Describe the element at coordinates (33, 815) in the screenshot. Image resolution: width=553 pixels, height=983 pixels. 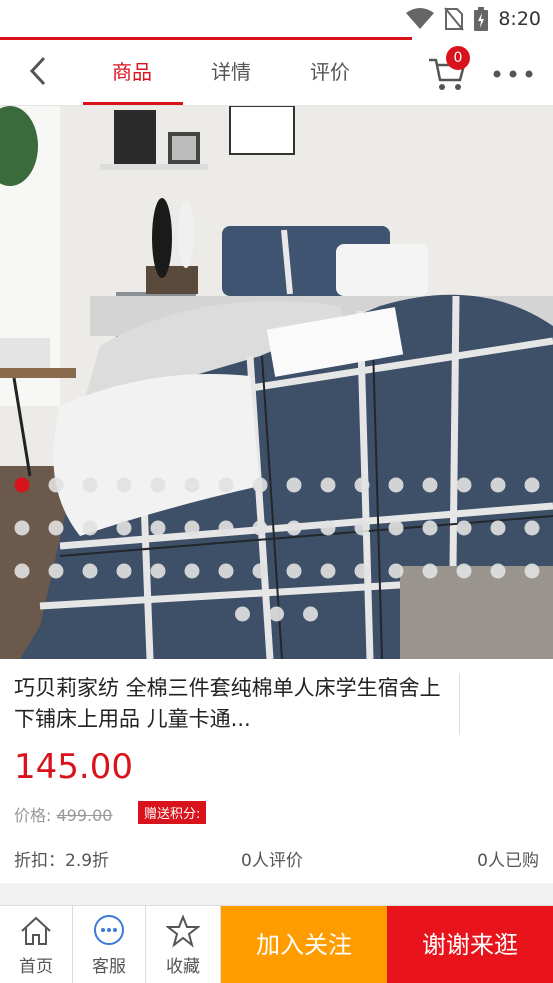
I see `original-price-label: 价格:` at that location.